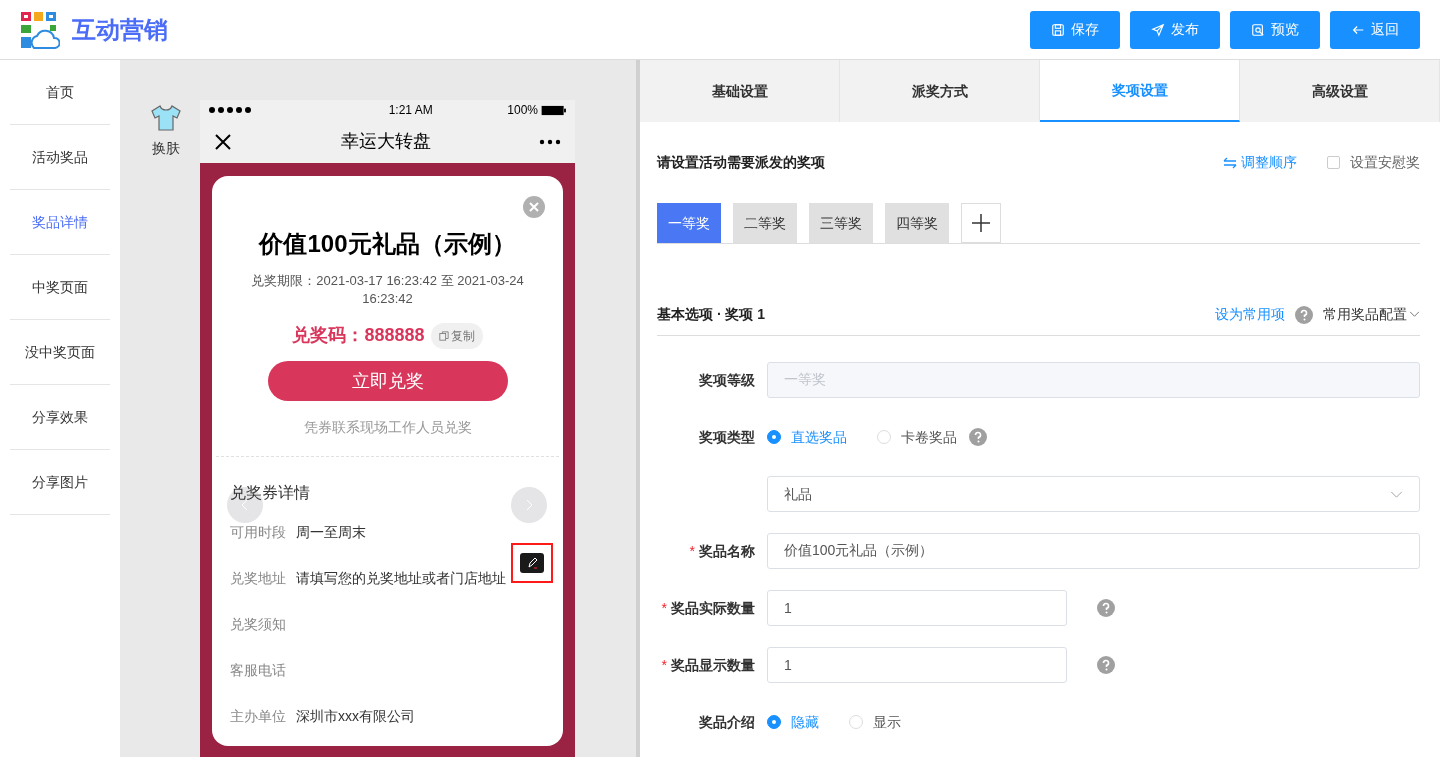 This screenshot has width=1440, height=757. I want to click on add-prize-button, so click(981, 223).